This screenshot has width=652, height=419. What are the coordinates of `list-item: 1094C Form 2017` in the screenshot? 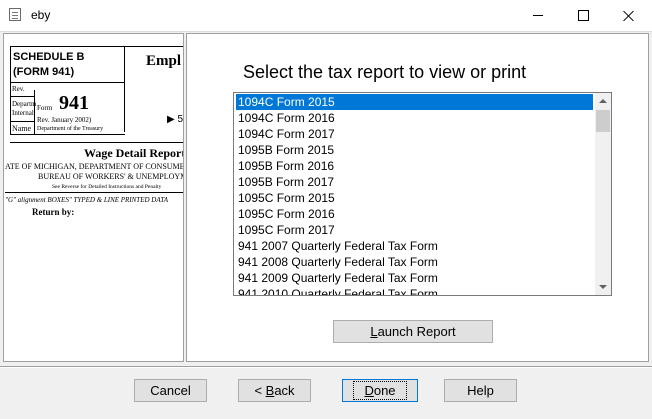 It's located at (414, 134).